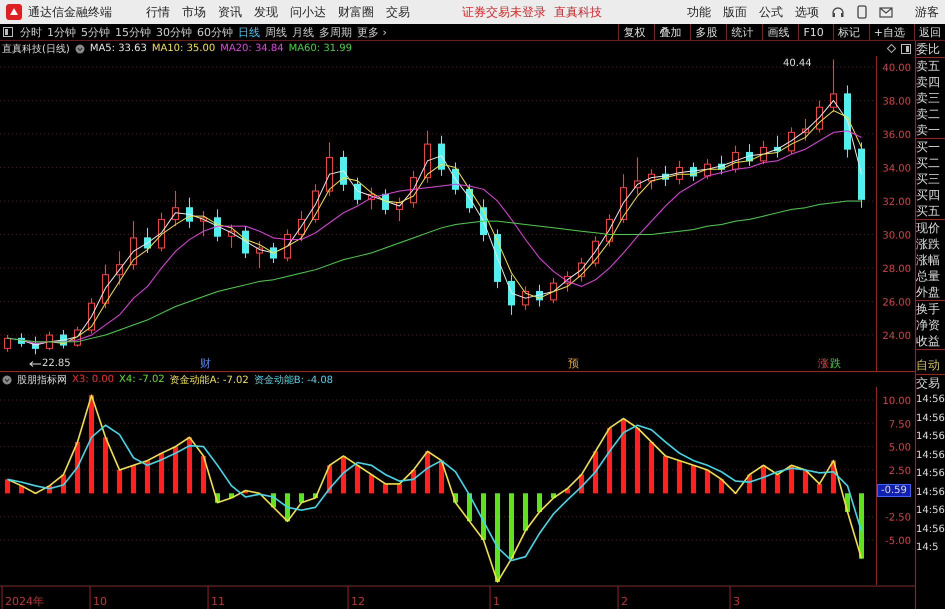 Image resolution: width=945 pixels, height=609 pixels. Describe the element at coordinates (184, 48) in the screenshot. I see `legend-entry: MA10: 35.00` at that location.